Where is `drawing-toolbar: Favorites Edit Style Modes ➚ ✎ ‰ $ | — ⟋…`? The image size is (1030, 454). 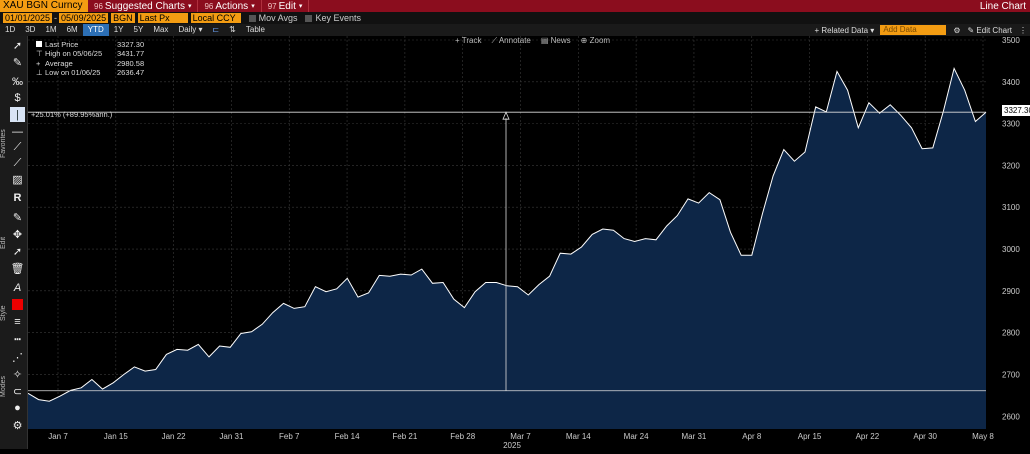
drawing-toolbar: Favorites Edit Style Modes ➚ ✎ ‰ $ | — ⟋… is located at coordinates (14, 242).